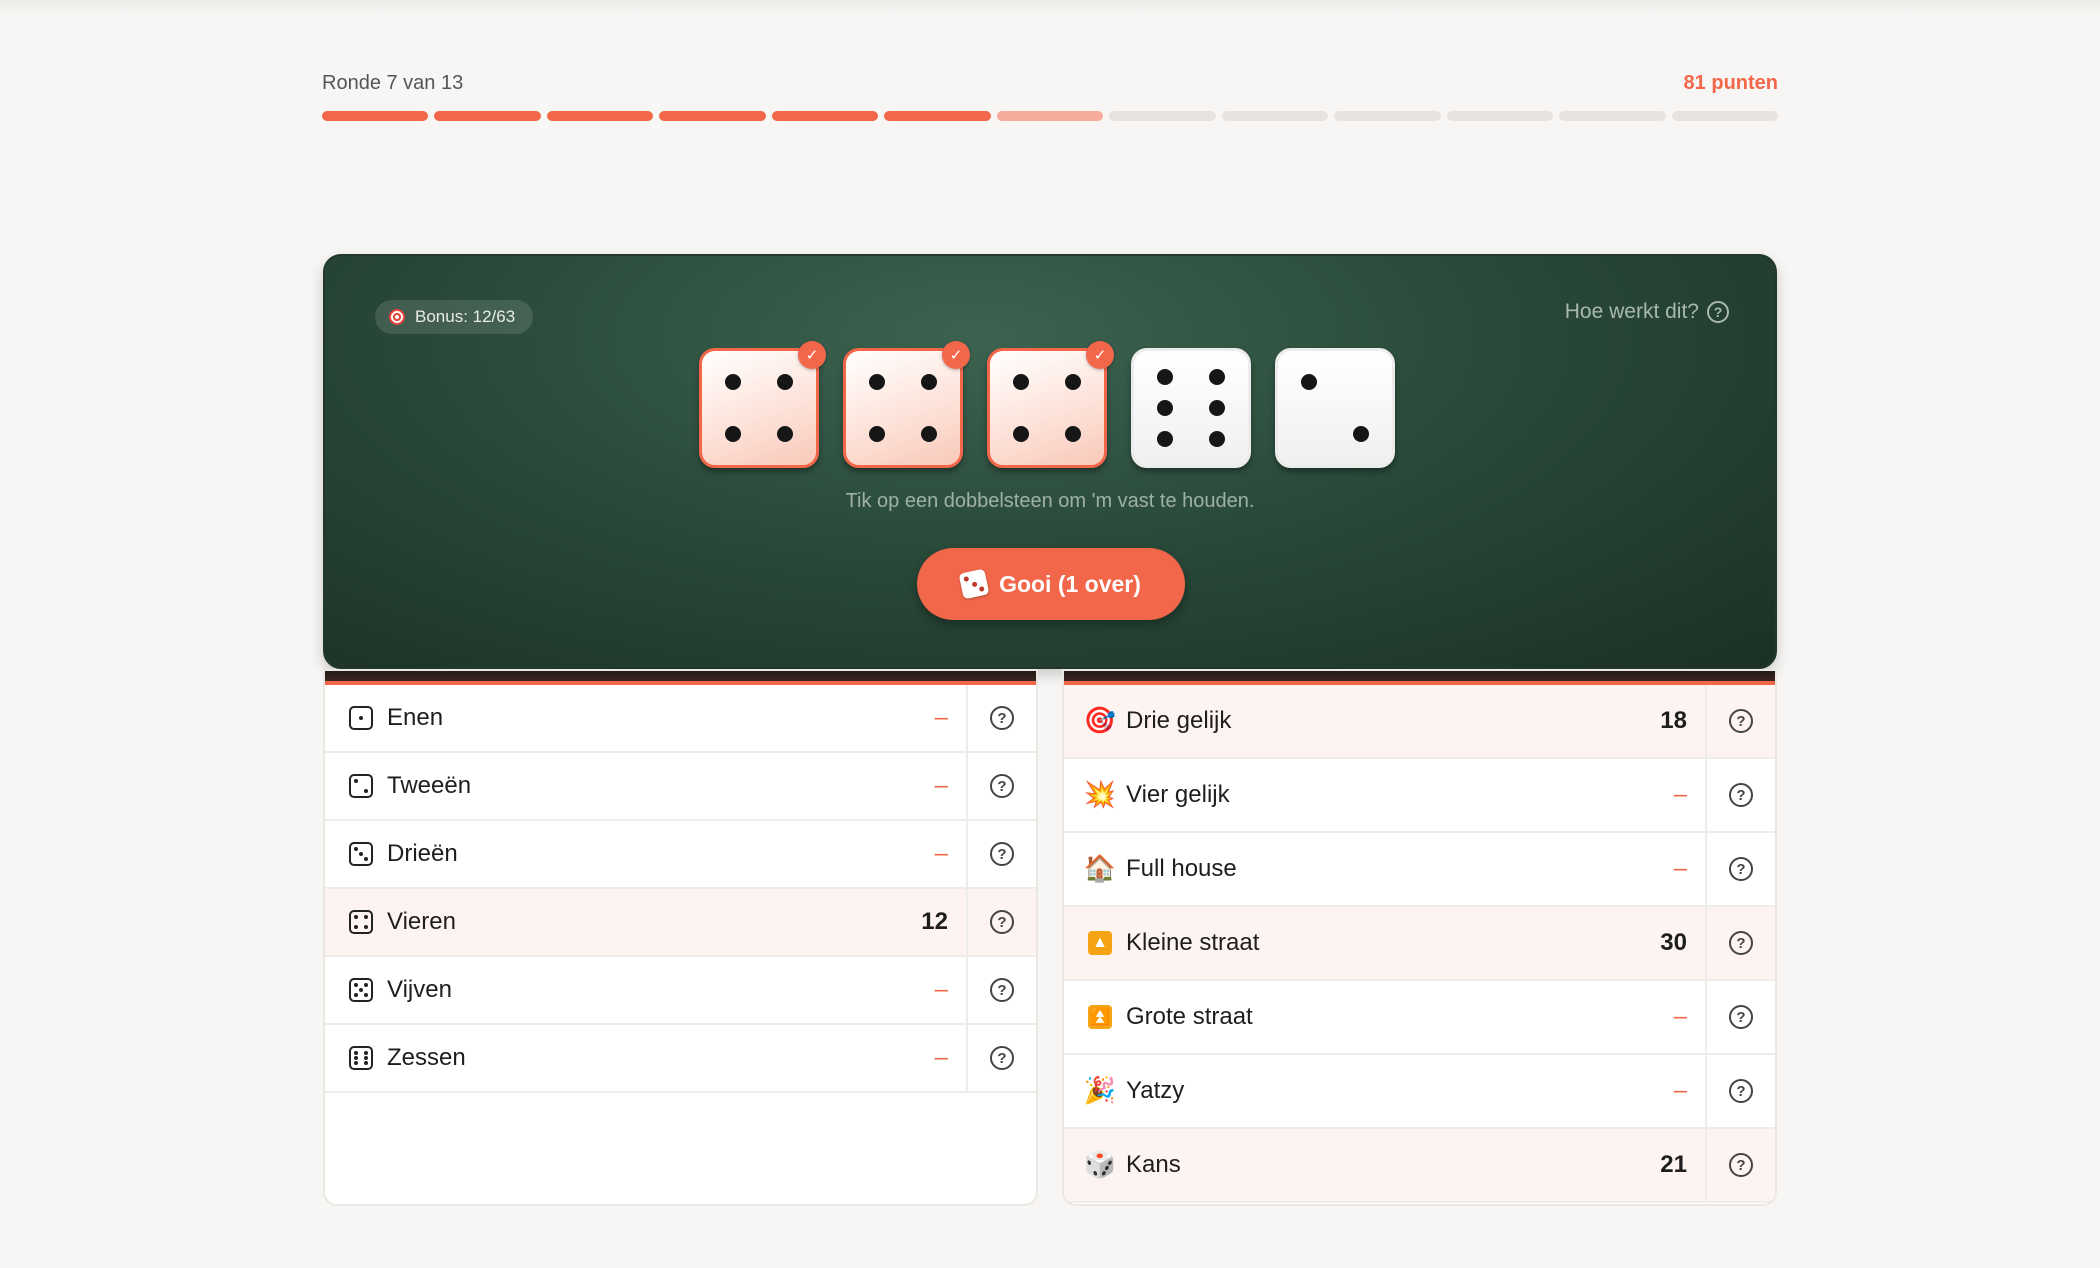 The image size is (2100, 1268). Describe the element at coordinates (1100, 943) in the screenshot. I see `up-triangle-icon: ▲` at that location.